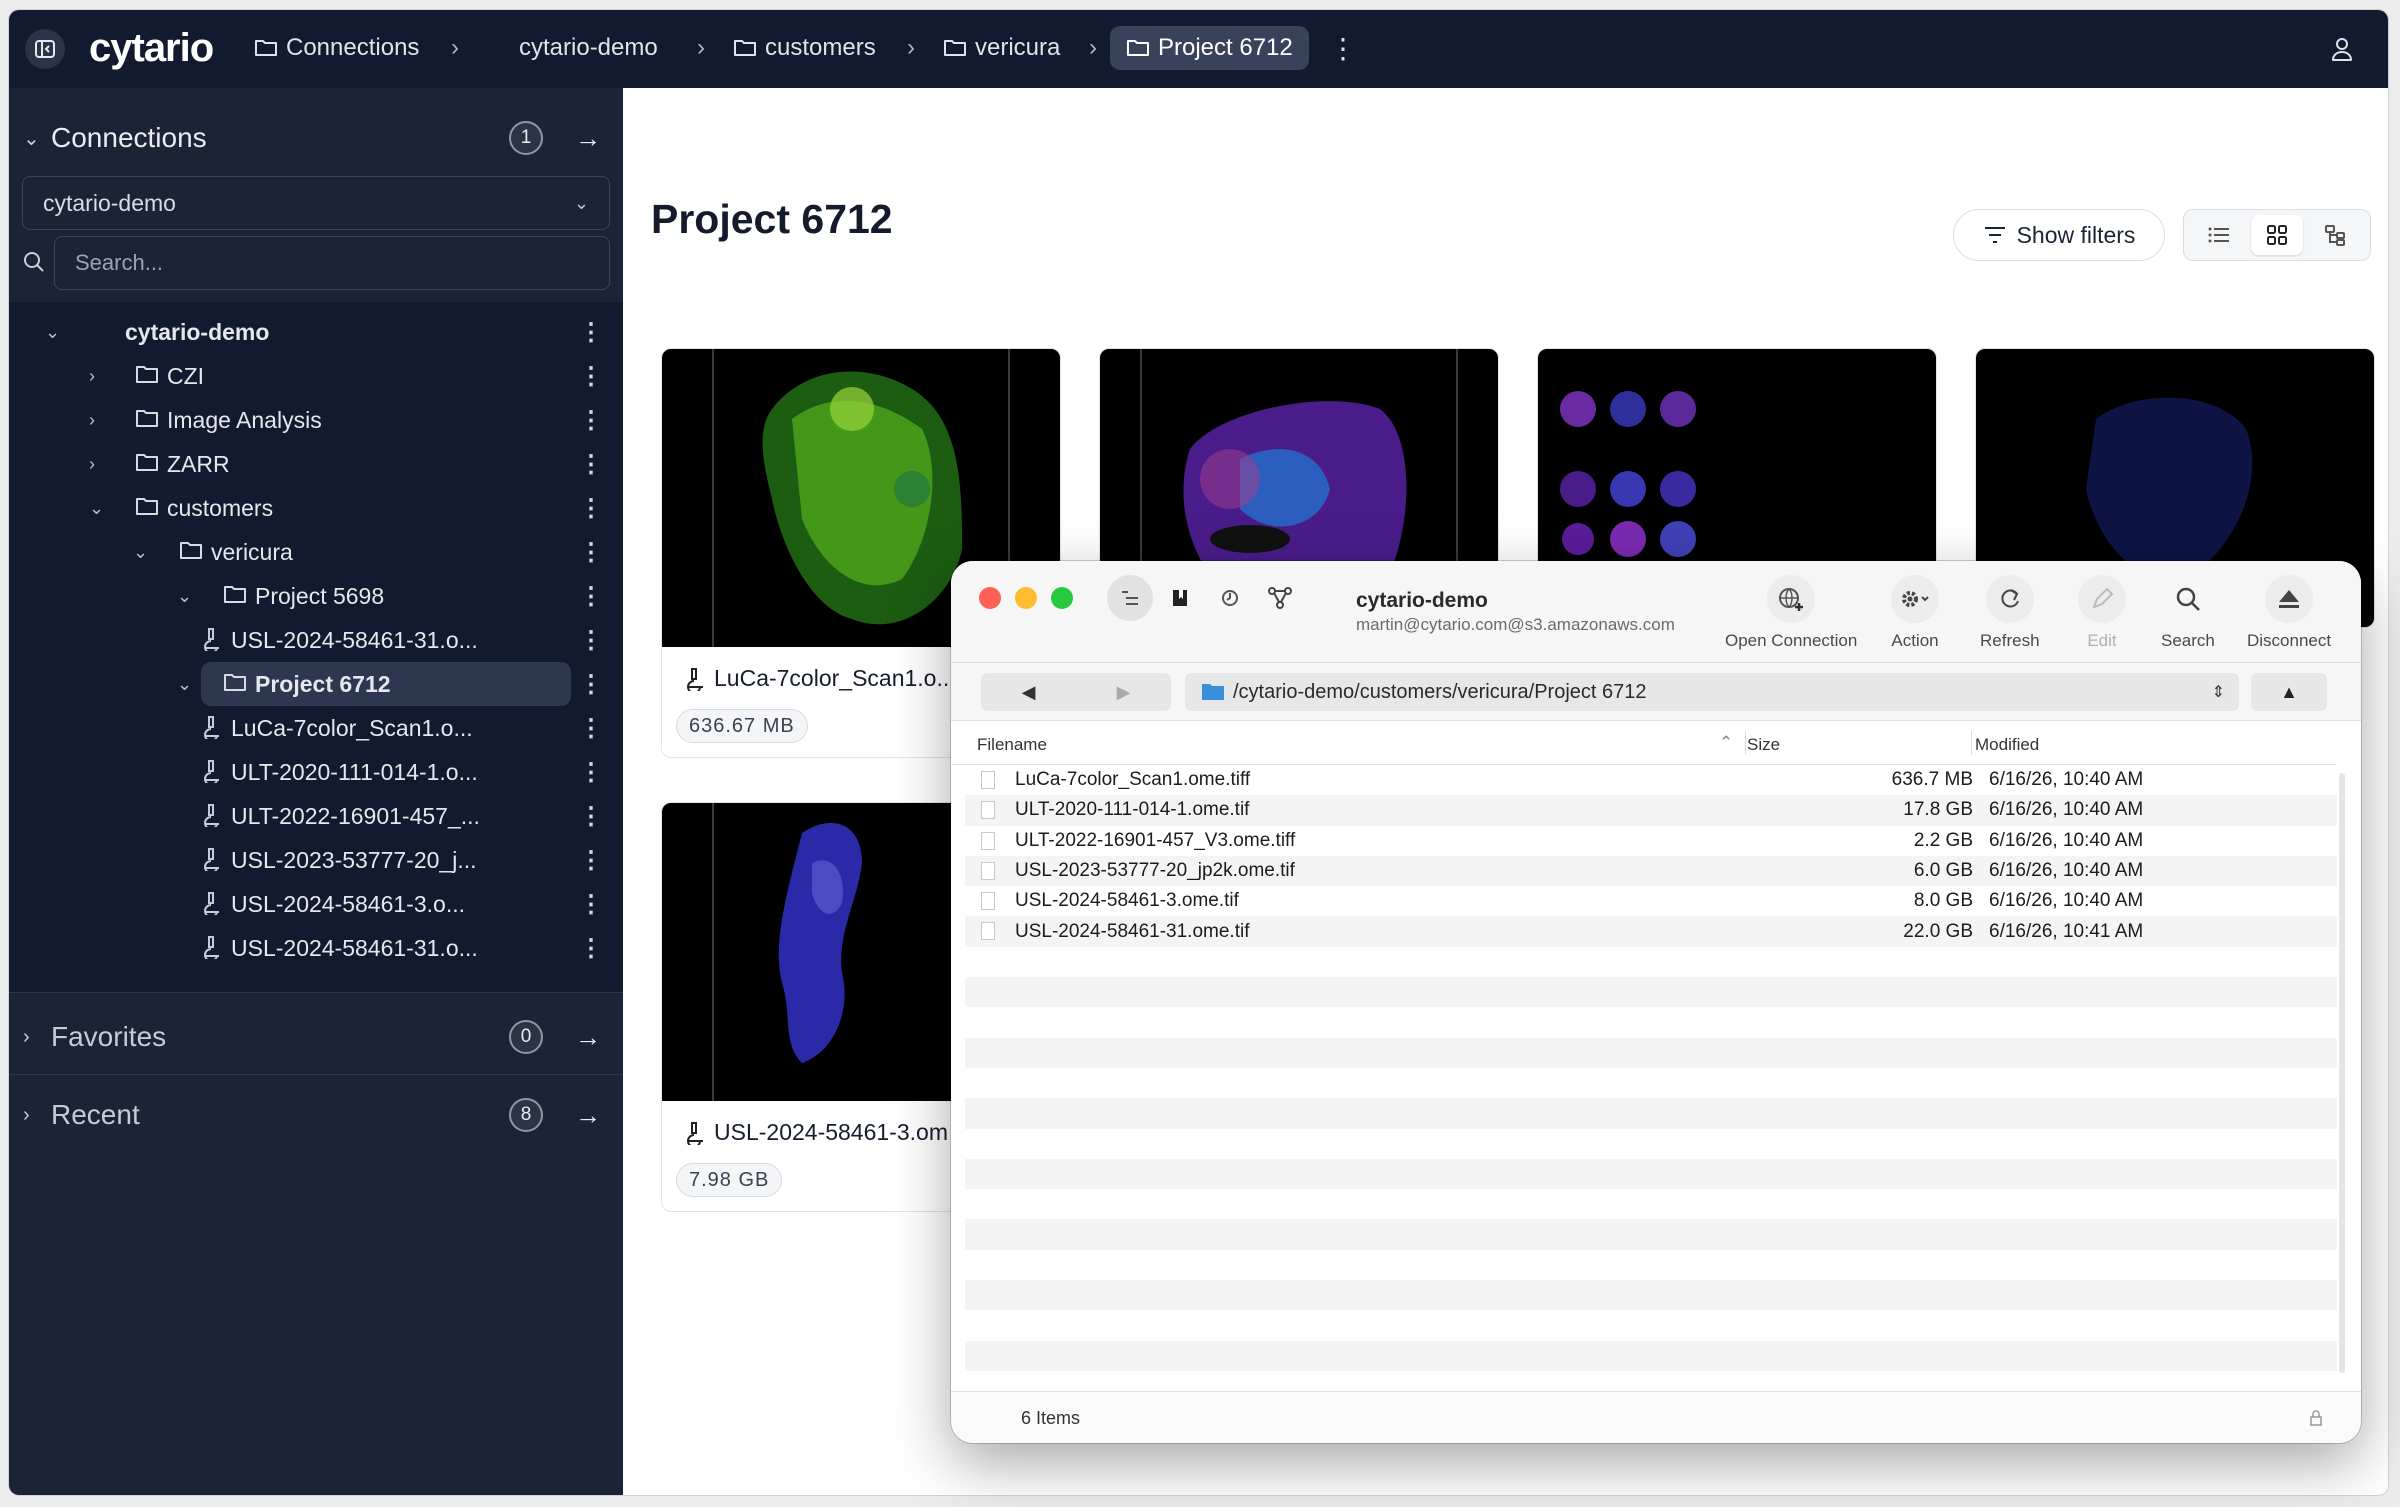 The image size is (2400, 1507). What do you see at coordinates (1062, 598) in the screenshot?
I see `zoom-window-button` at bounding box center [1062, 598].